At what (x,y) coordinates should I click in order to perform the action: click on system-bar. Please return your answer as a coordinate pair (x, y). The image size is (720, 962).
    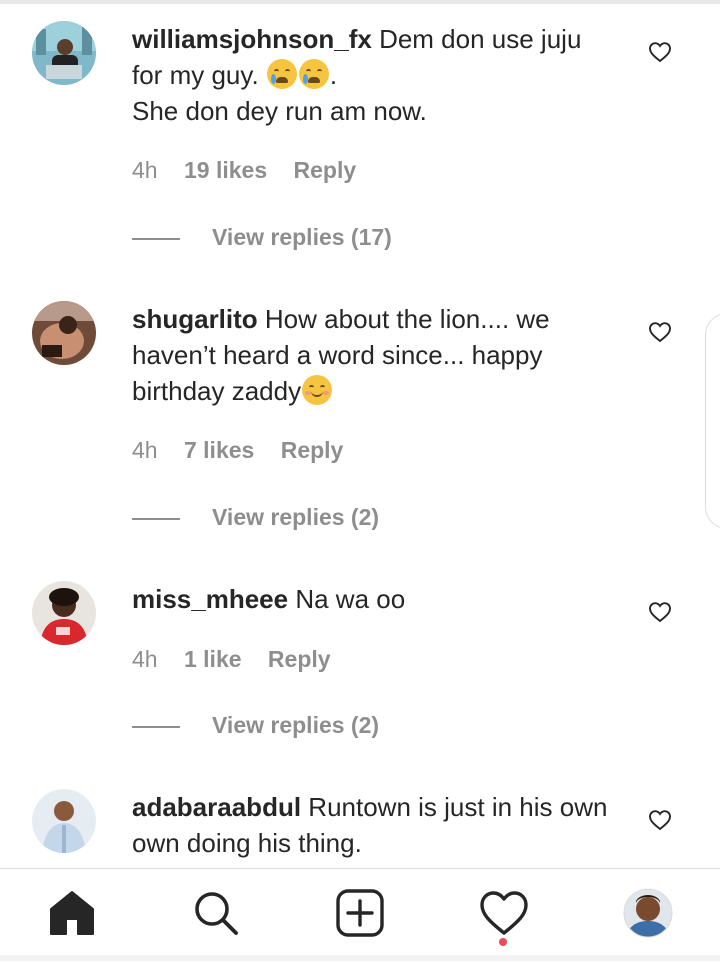
    Looking at the image, I should click on (360, 958).